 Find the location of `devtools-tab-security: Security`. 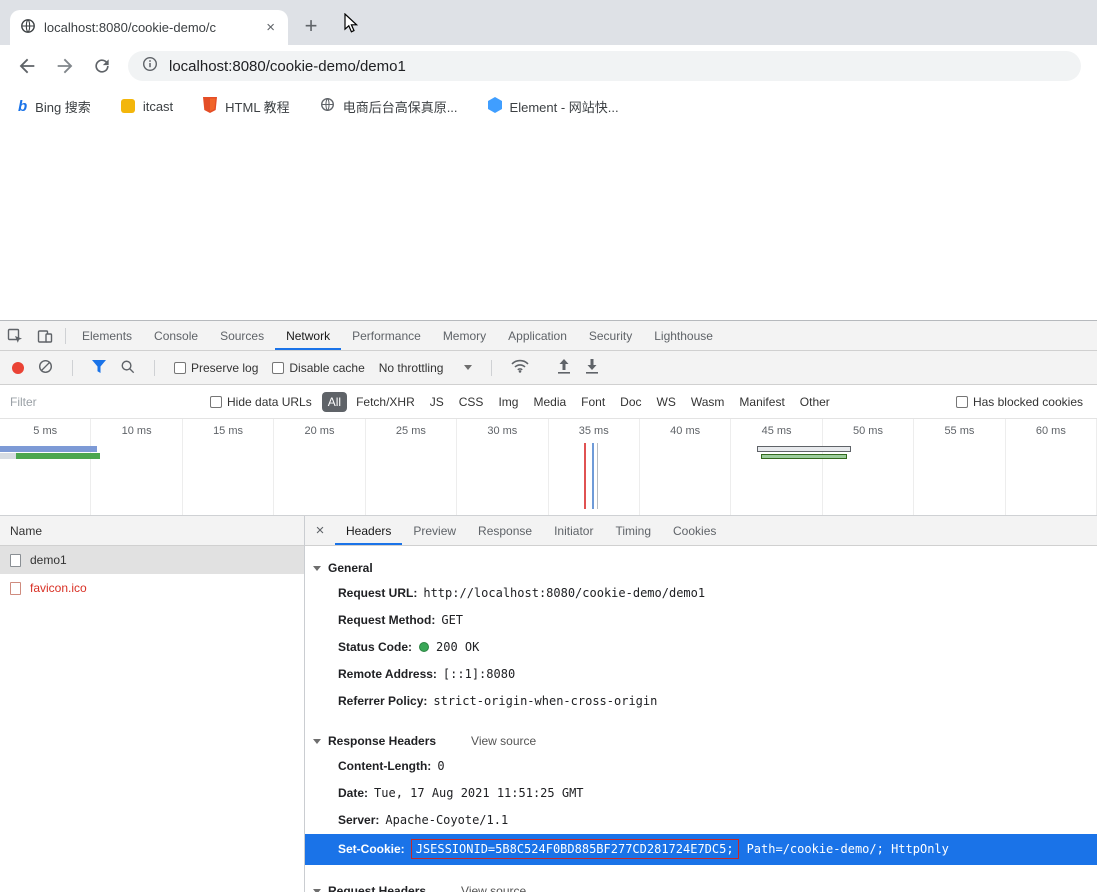

devtools-tab-security: Security is located at coordinates (610, 335).